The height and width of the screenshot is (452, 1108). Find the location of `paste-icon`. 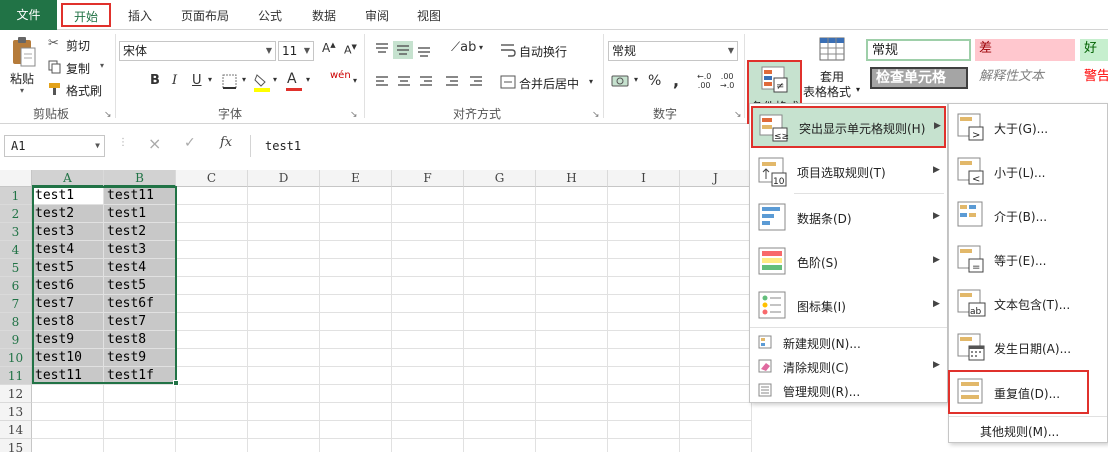

paste-icon is located at coordinates (23, 52).